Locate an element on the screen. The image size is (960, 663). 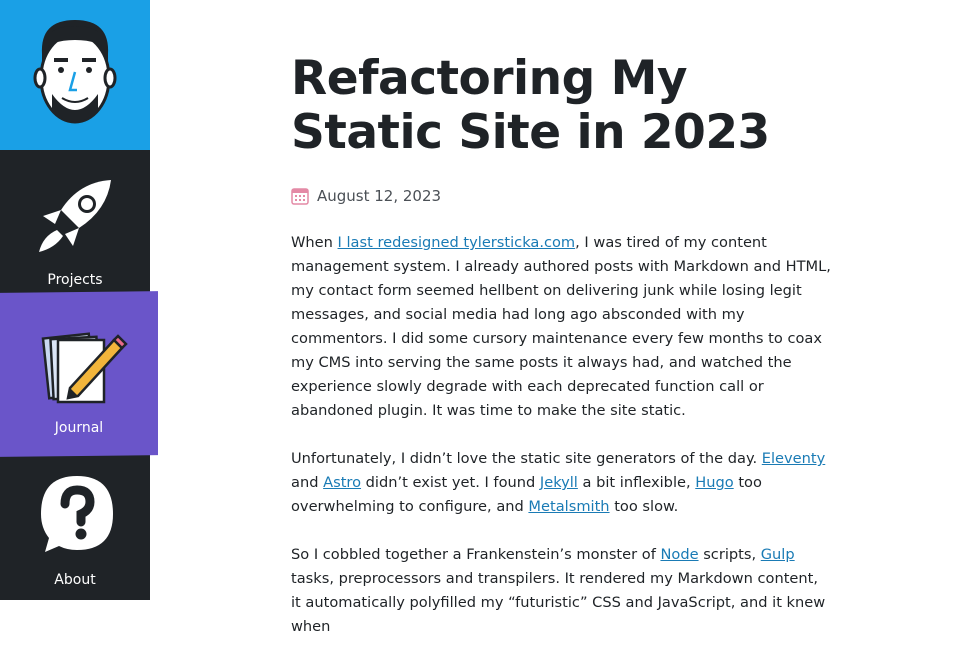
page-title-line-2: Static Site in 2023 is located at coordinates (530, 132).